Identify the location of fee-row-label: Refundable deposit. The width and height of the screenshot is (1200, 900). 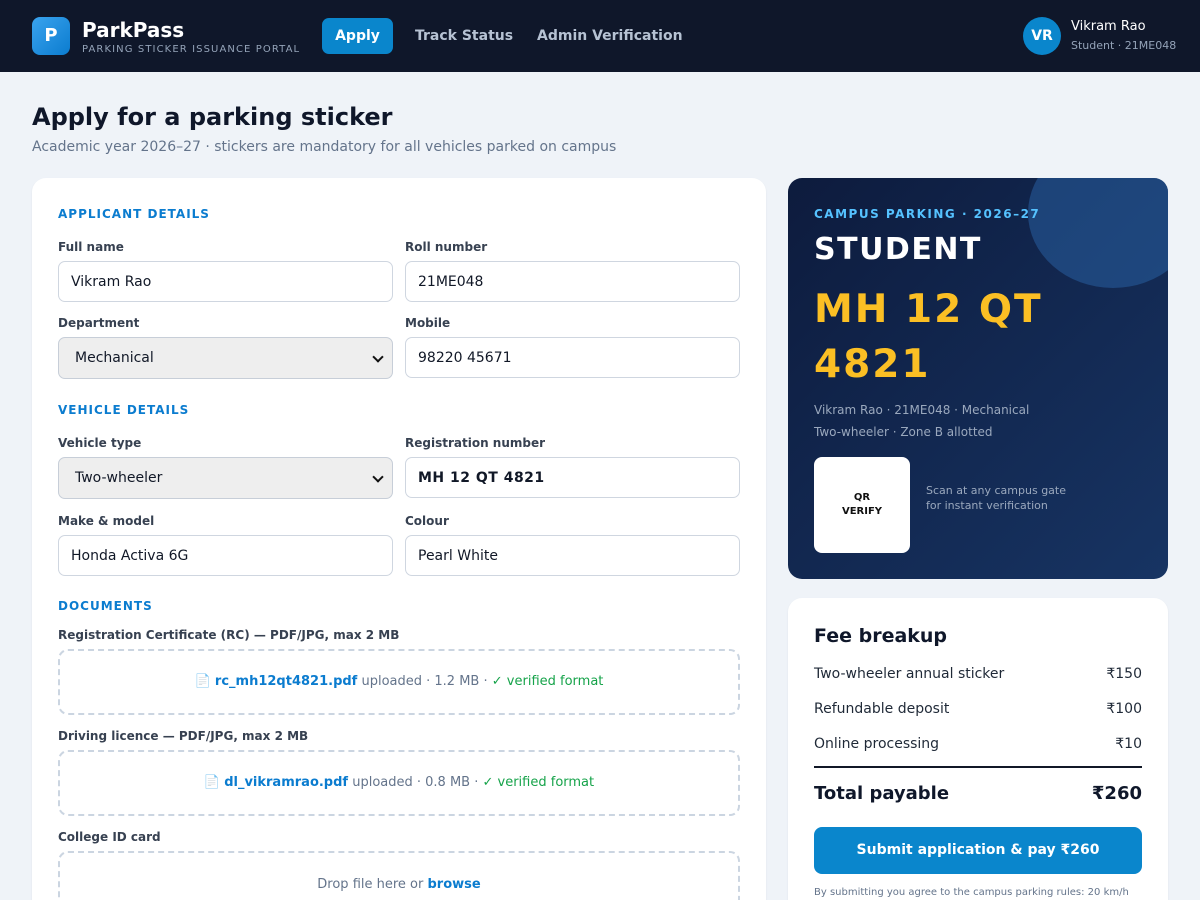
(882, 709).